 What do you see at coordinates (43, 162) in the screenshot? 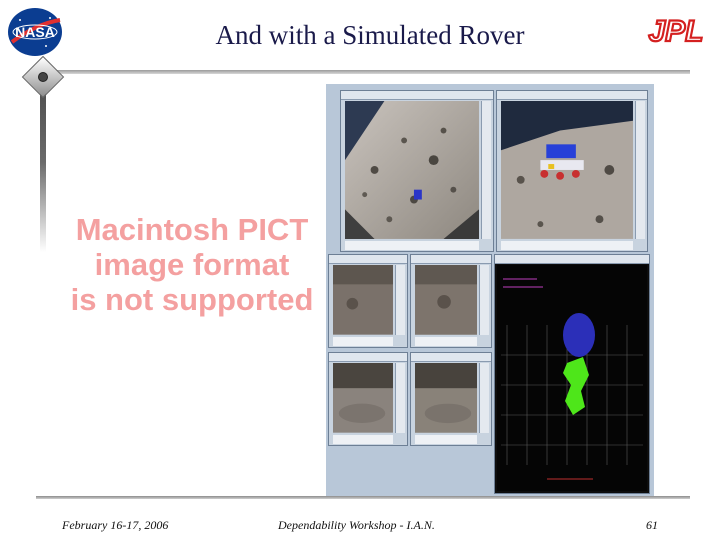
I see `left-rail-decoration` at bounding box center [43, 162].